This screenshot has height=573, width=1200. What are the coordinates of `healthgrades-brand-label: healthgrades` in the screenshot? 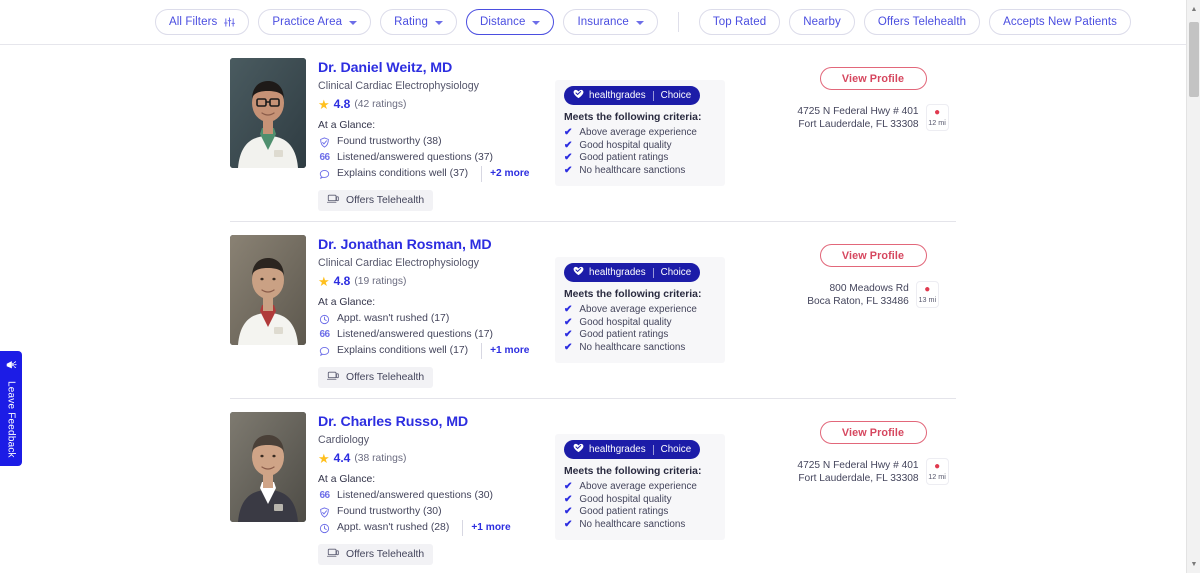 It's located at (617, 450).